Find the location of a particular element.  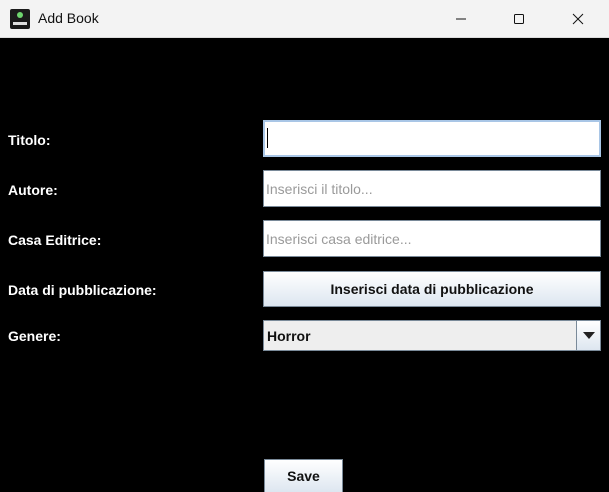

close-button is located at coordinates (578, 18).